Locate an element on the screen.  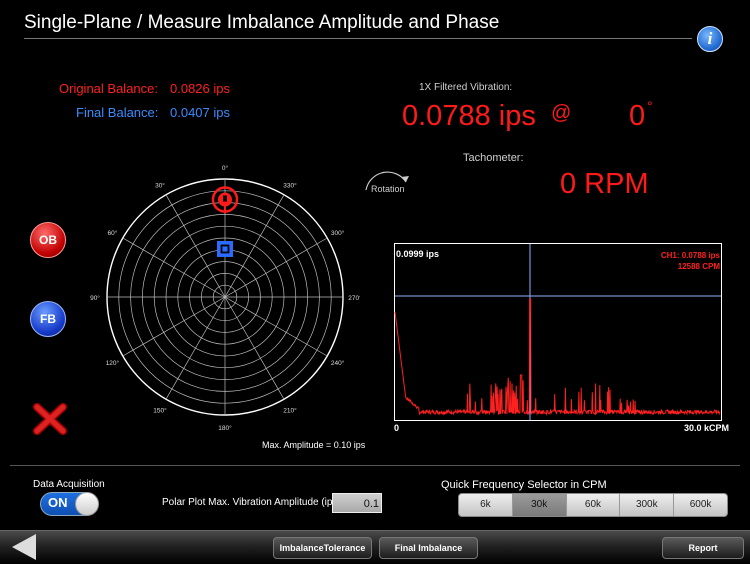
phase-degree-unit: ° is located at coordinates (650, 106).